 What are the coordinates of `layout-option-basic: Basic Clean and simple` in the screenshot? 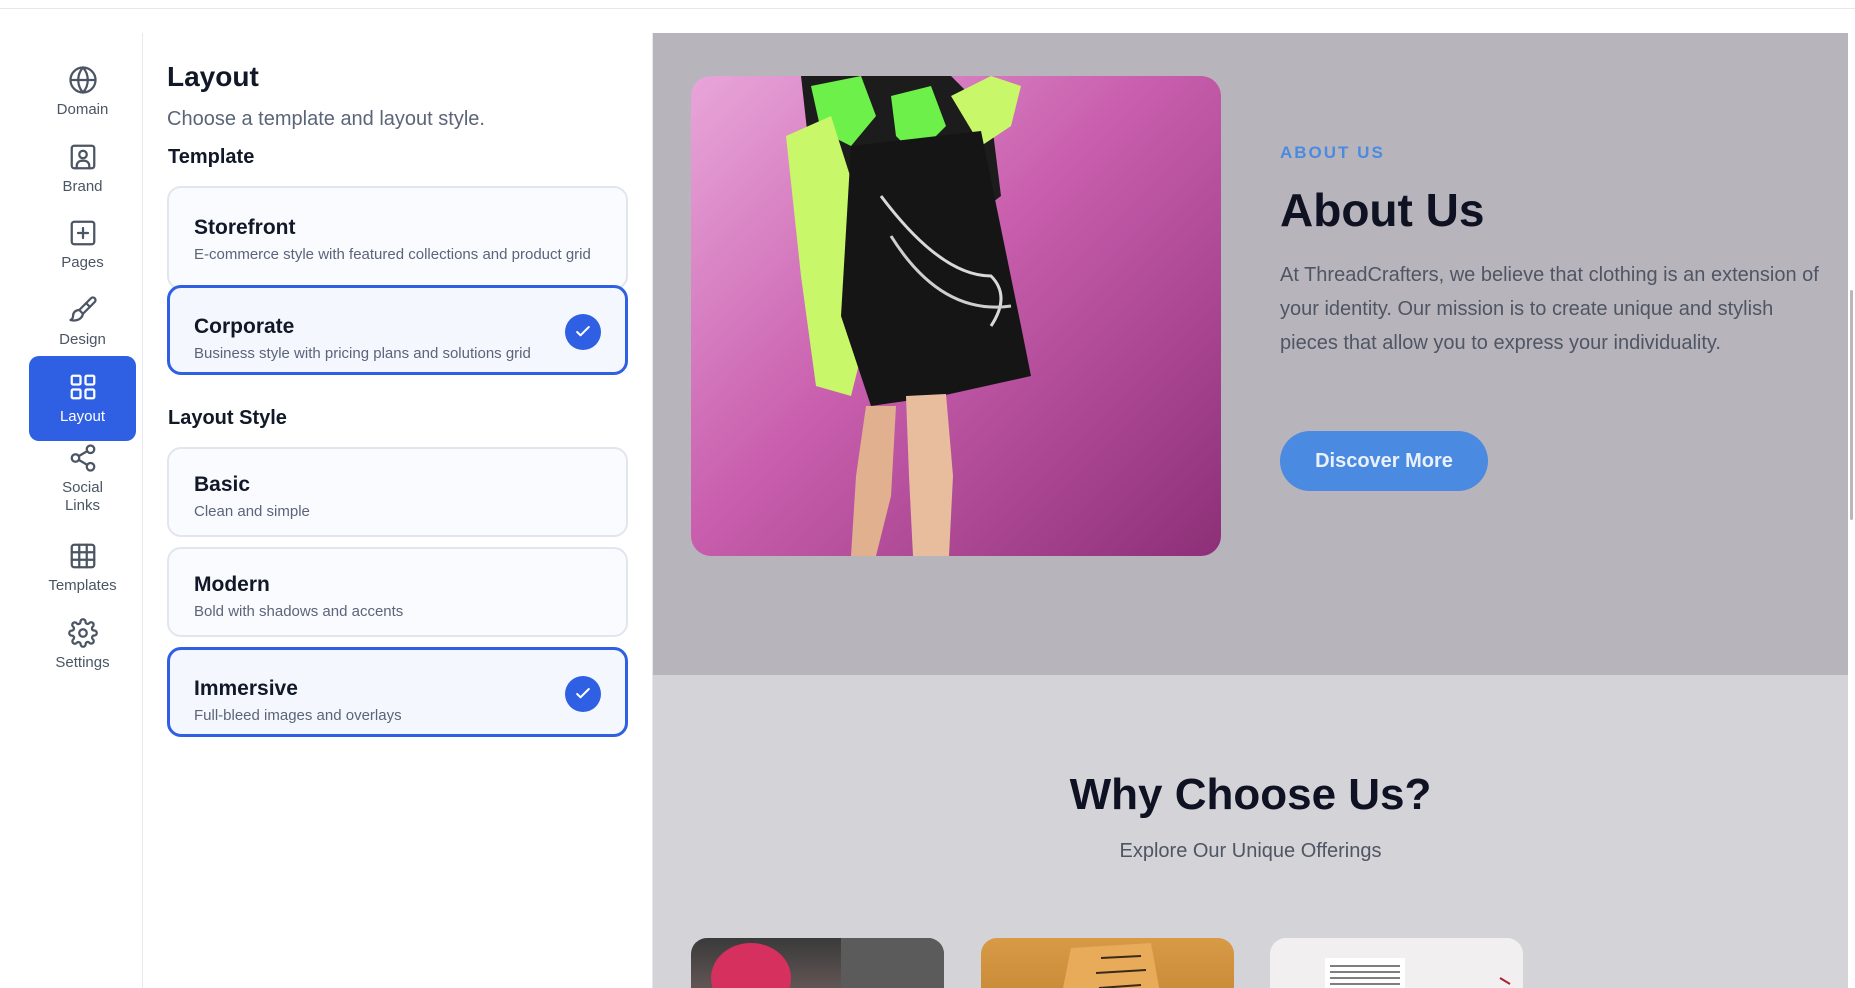 It's located at (397, 492).